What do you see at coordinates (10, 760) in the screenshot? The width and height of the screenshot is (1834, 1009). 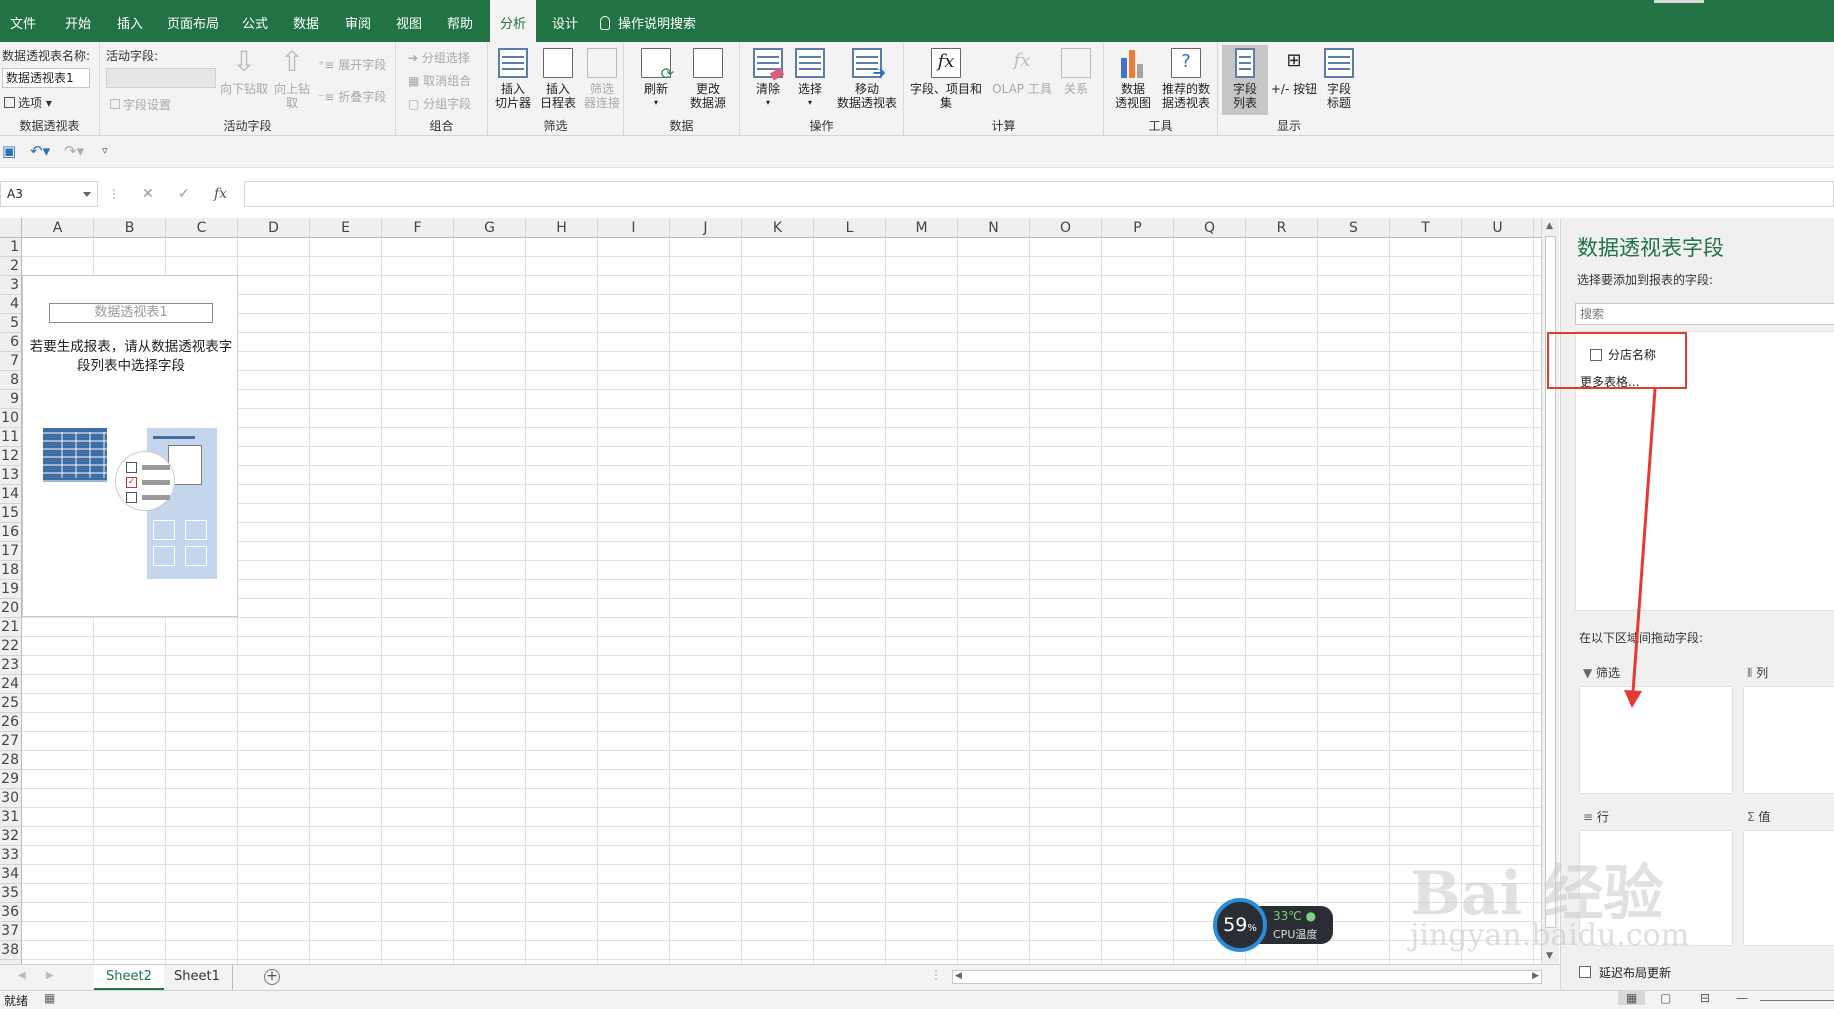 I see `row-header: 28` at bounding box center [10, 760].